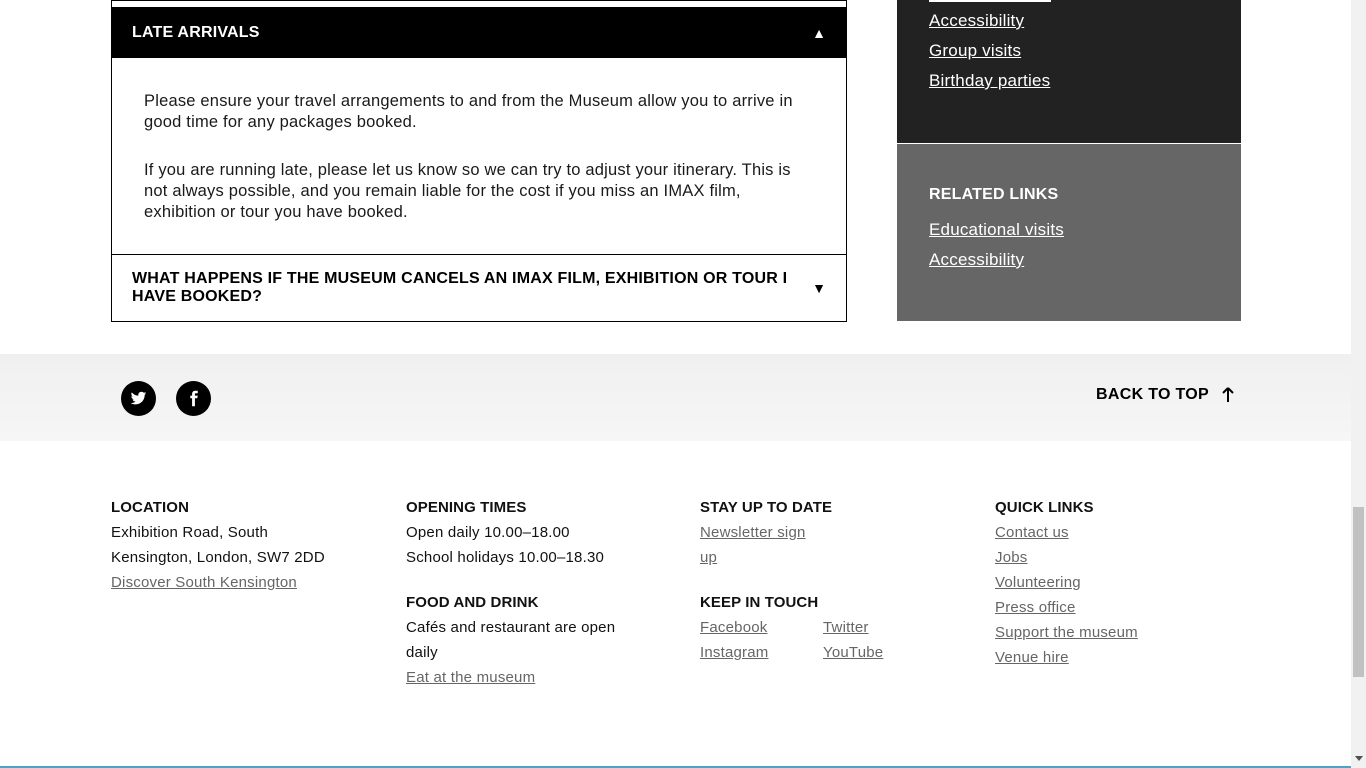  What do you see at coordinates (819, 288) in the screenshot?
I see `chevron-down-icon: ▼` at bounding box center [819, 288].